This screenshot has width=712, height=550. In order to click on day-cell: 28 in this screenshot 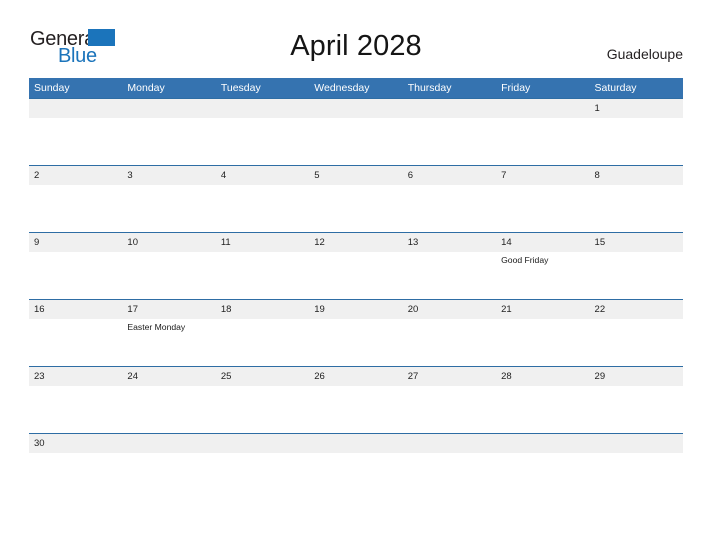, I will do `click(542, 376)`.